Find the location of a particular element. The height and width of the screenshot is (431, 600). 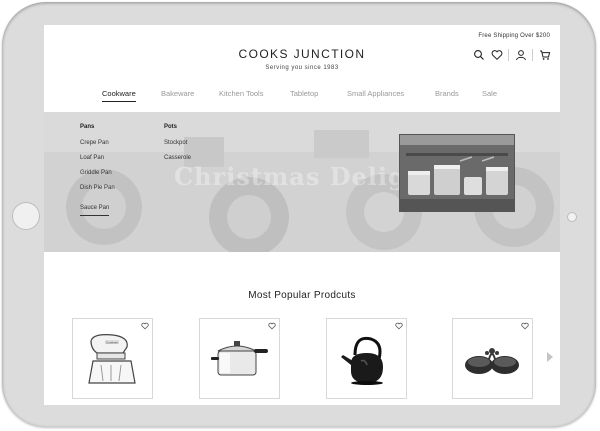

menu-item-sauce-pan: Sauce Pan is located at coordinates (95, 209).